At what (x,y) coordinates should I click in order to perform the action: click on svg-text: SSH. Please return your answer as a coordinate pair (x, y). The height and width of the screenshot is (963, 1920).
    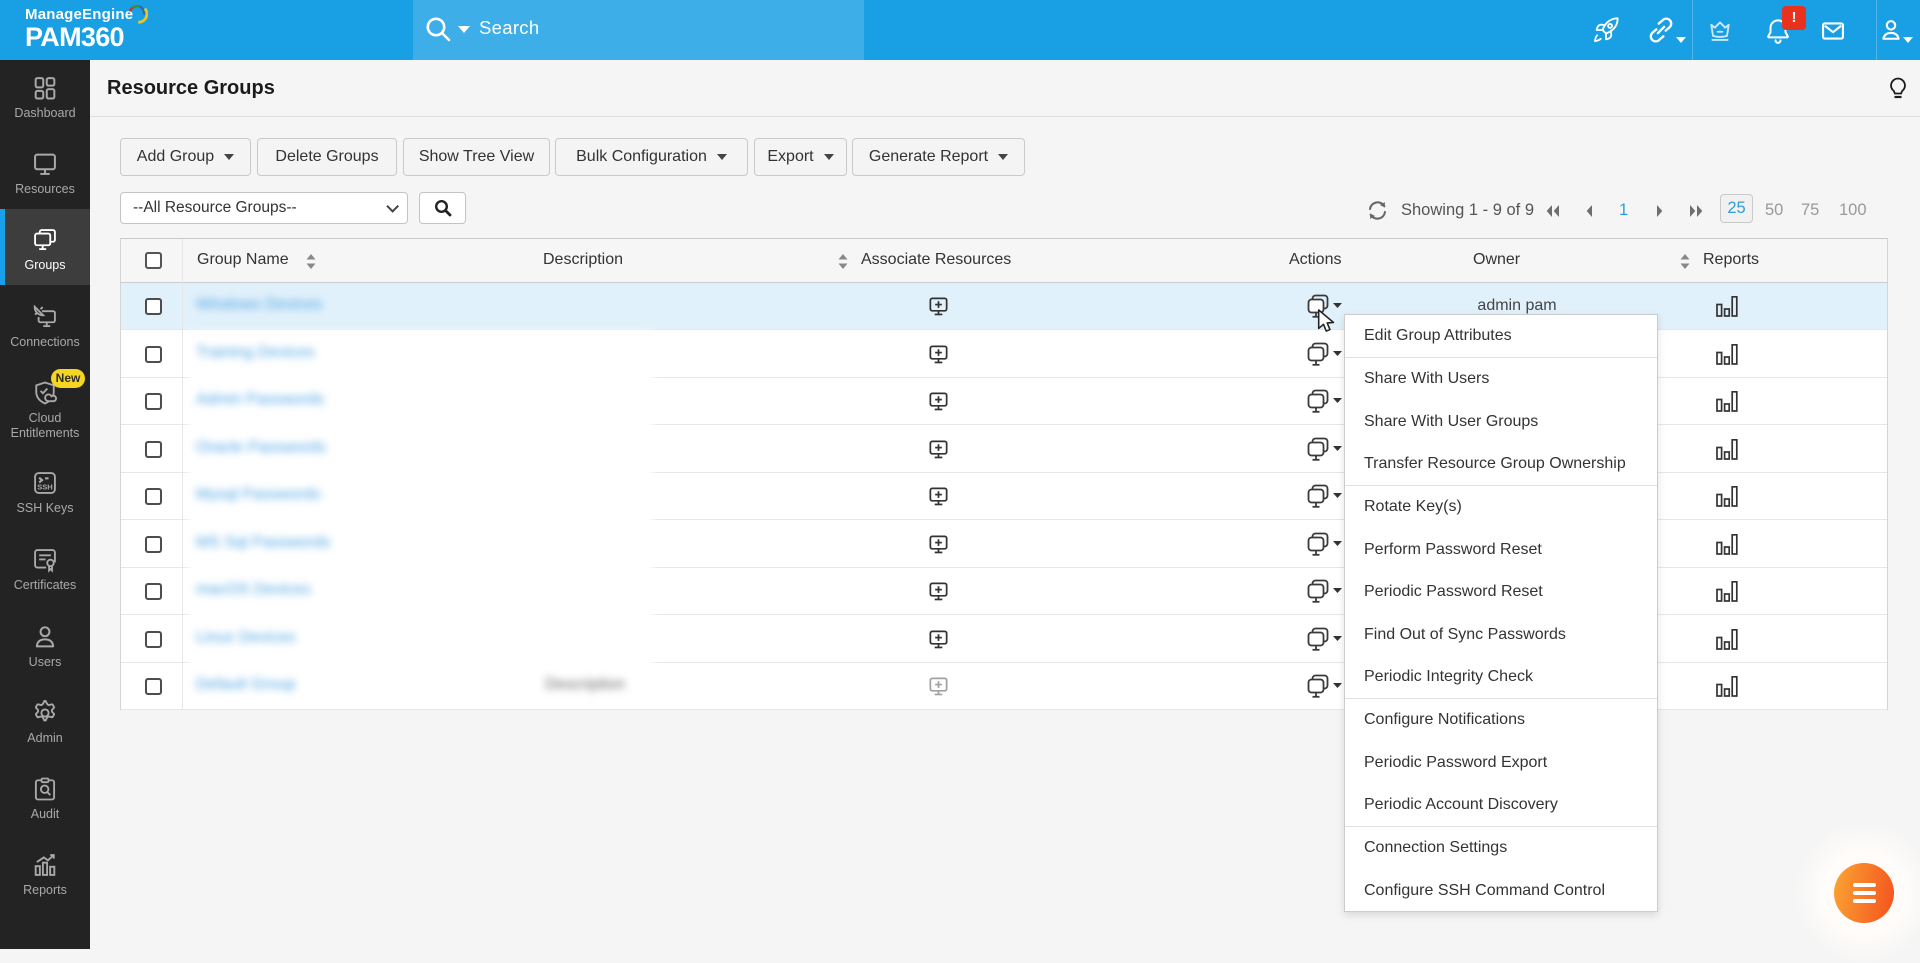
    Looking at the image, I should click on (45, 486).